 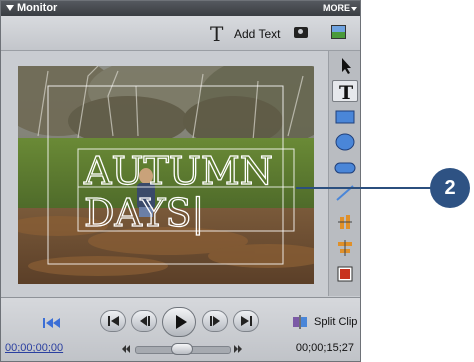 I want to click on transport-bar: Split Clip 00;00;00;00 00;00;15;27, so click(x=180, y=329).